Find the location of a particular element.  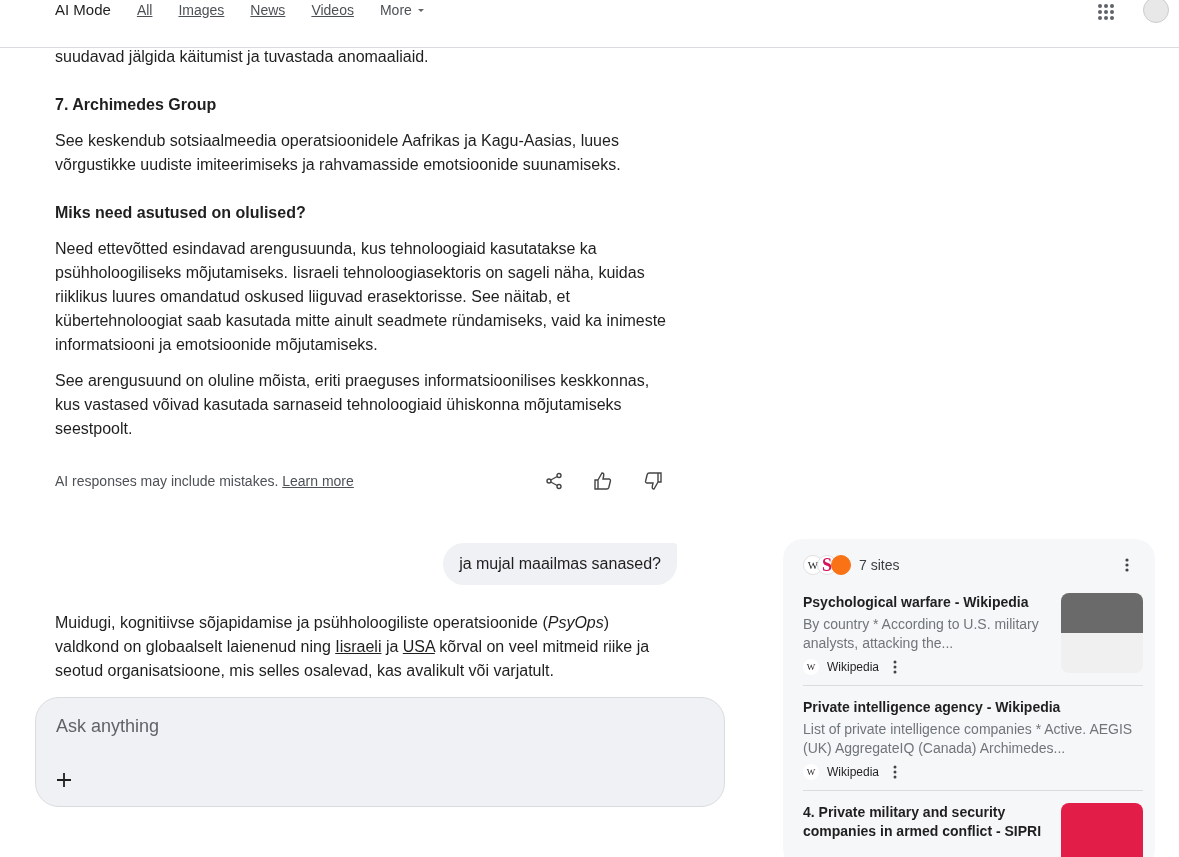

disclaimer-text: AI responses may include mistakes. Learn more is located at coordinates (204, 481).